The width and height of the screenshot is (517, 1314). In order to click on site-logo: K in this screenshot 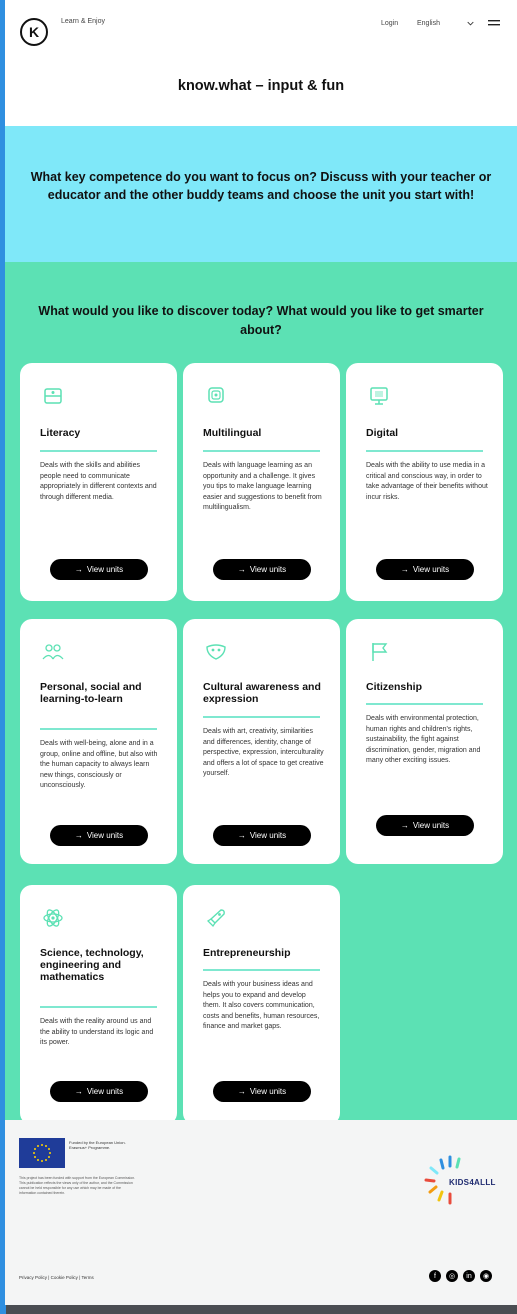, I will do `click(34, 32)`.